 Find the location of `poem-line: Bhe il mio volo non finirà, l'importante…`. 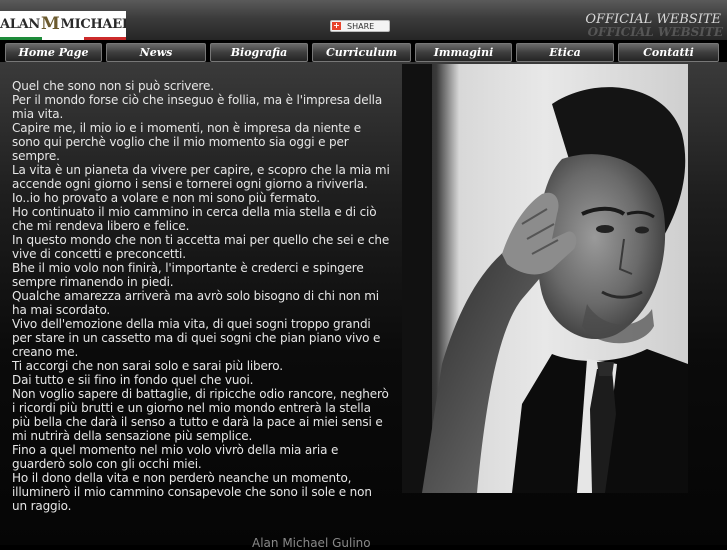

poem-line: Bhe il mio volo non finirà, l'importante… is located at coordinates (188, 275).